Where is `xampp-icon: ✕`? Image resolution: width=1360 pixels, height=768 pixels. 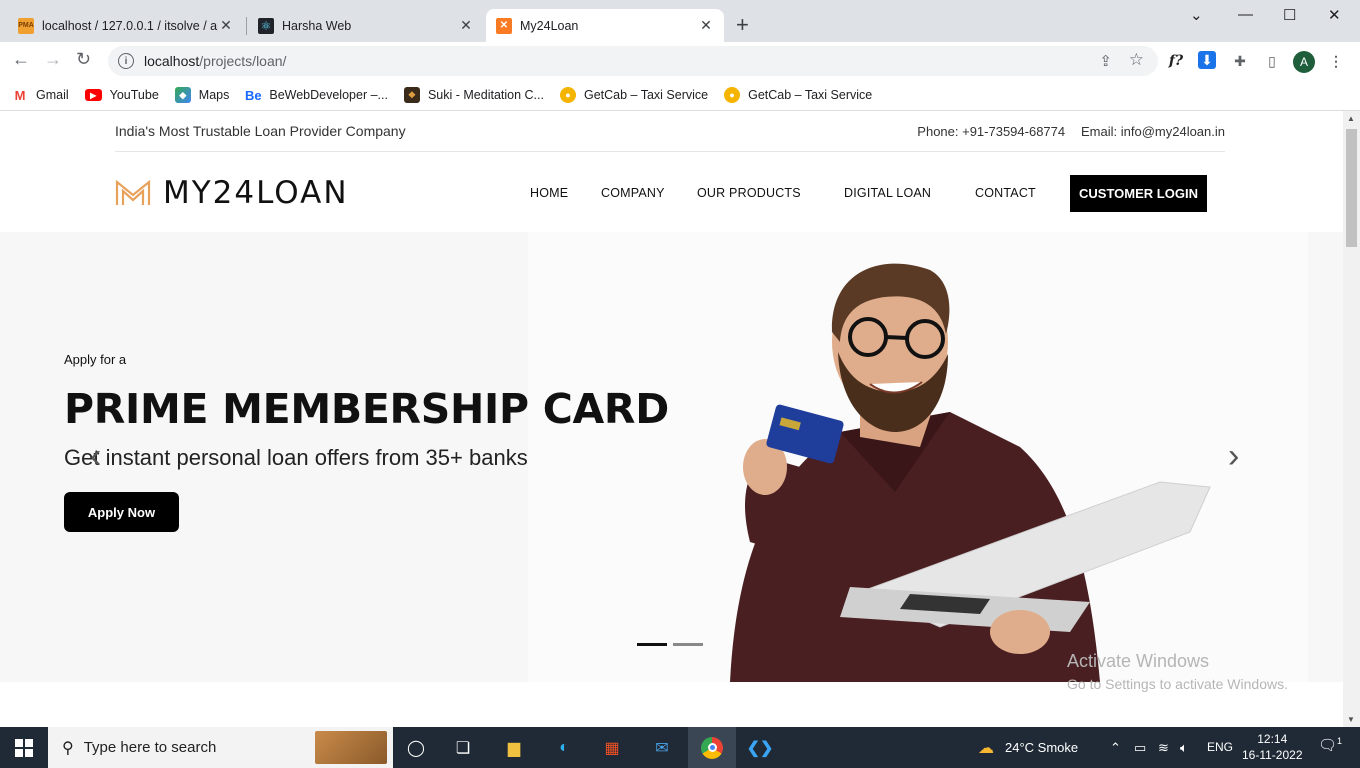 xampp-icon: ✕ is located at coordinates (504, 25).